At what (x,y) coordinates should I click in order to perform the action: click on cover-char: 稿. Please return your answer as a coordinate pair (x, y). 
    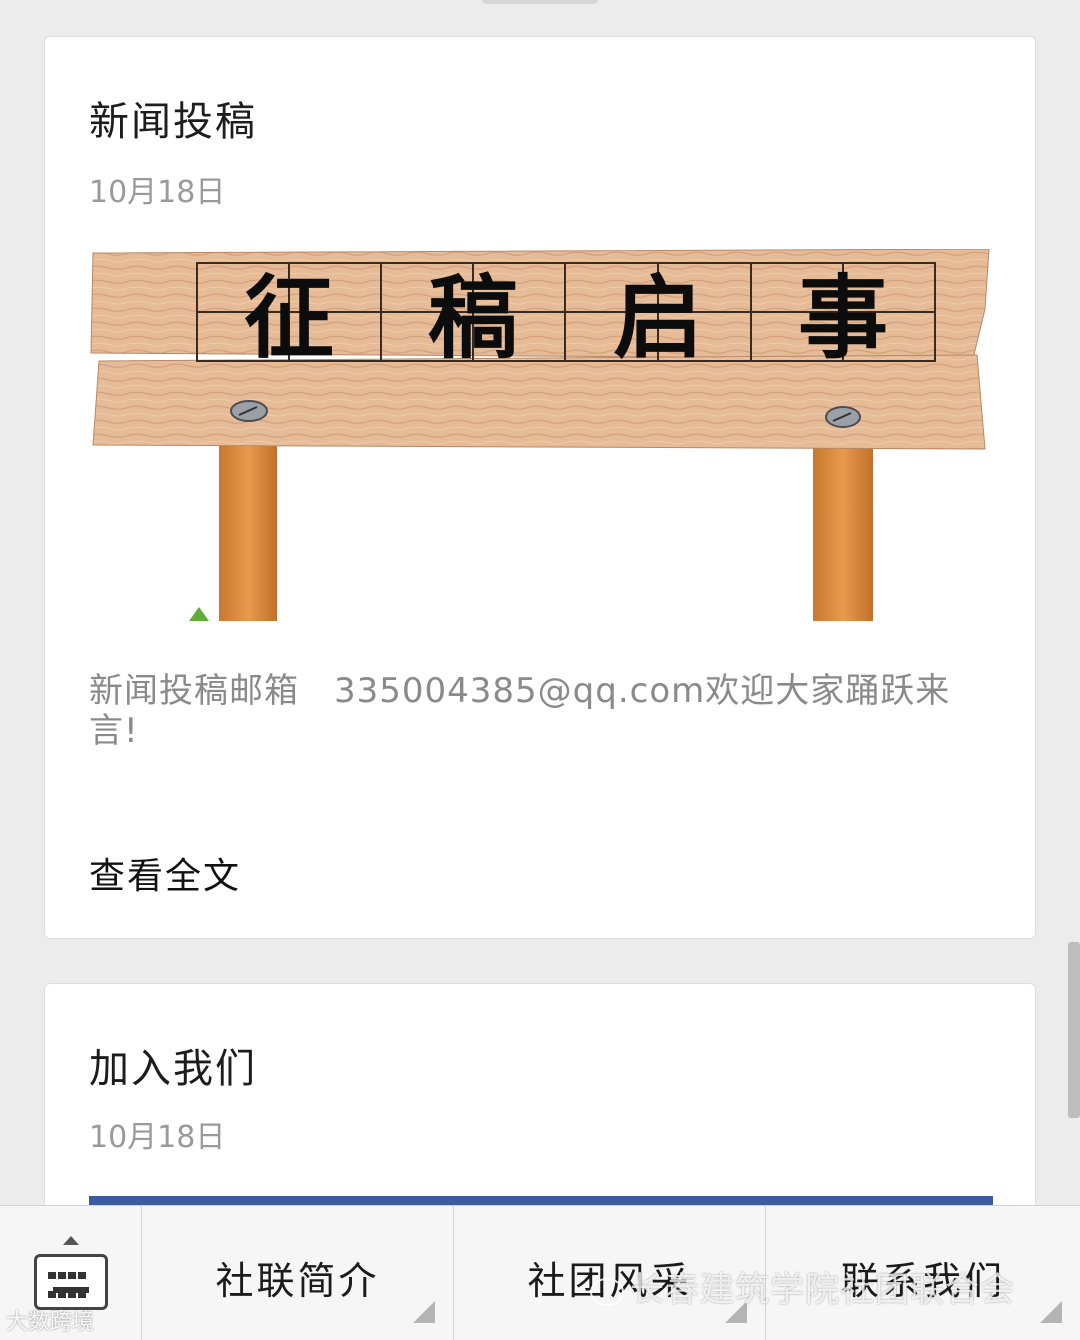
    Looking at the image, I should click on (473, 318).